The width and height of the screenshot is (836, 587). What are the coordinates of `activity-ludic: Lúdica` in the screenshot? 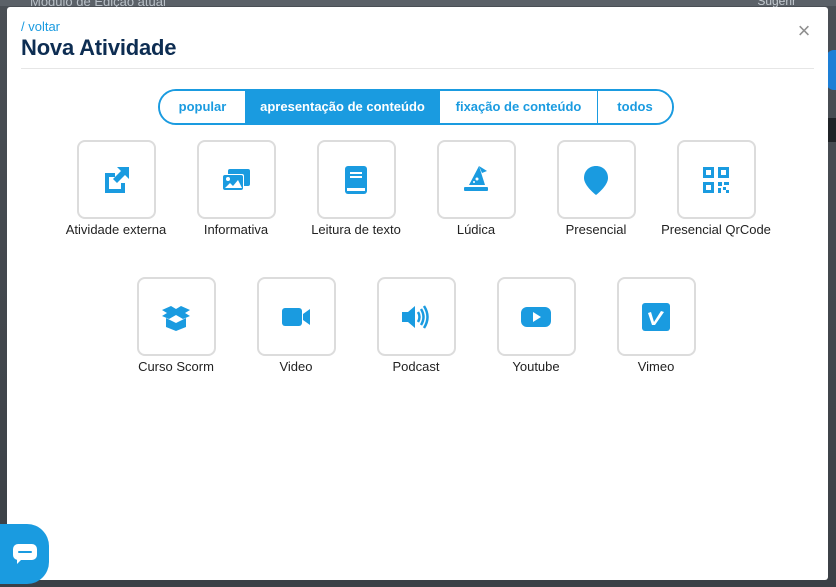 It's located at (476, 188).